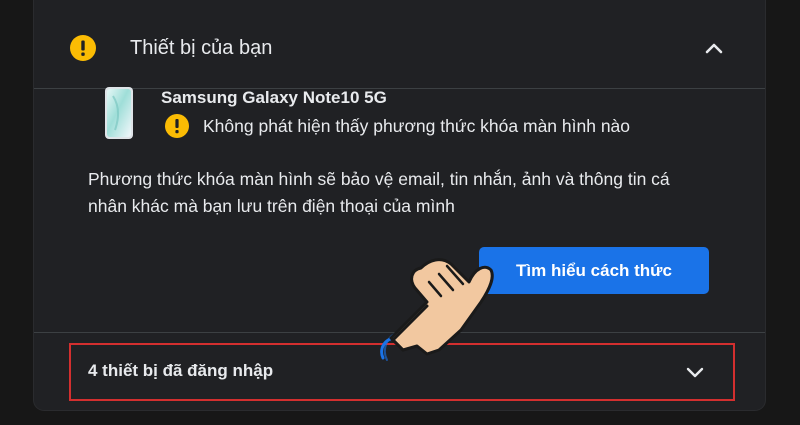  Describe the element at coordinates (181, 370) in the screenshot. I see `logged-in-devices-label: 4 thiết bị đã đăng nhập` at that location.